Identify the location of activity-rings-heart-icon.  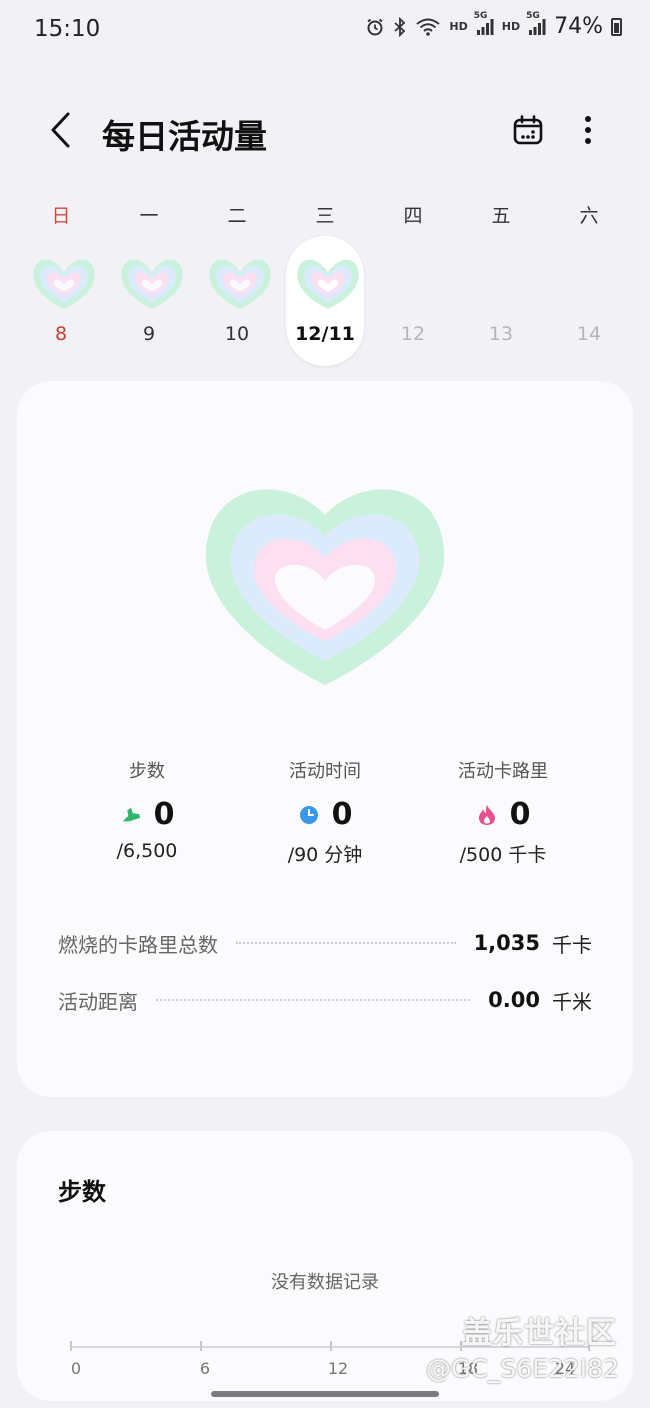
(325, 587).